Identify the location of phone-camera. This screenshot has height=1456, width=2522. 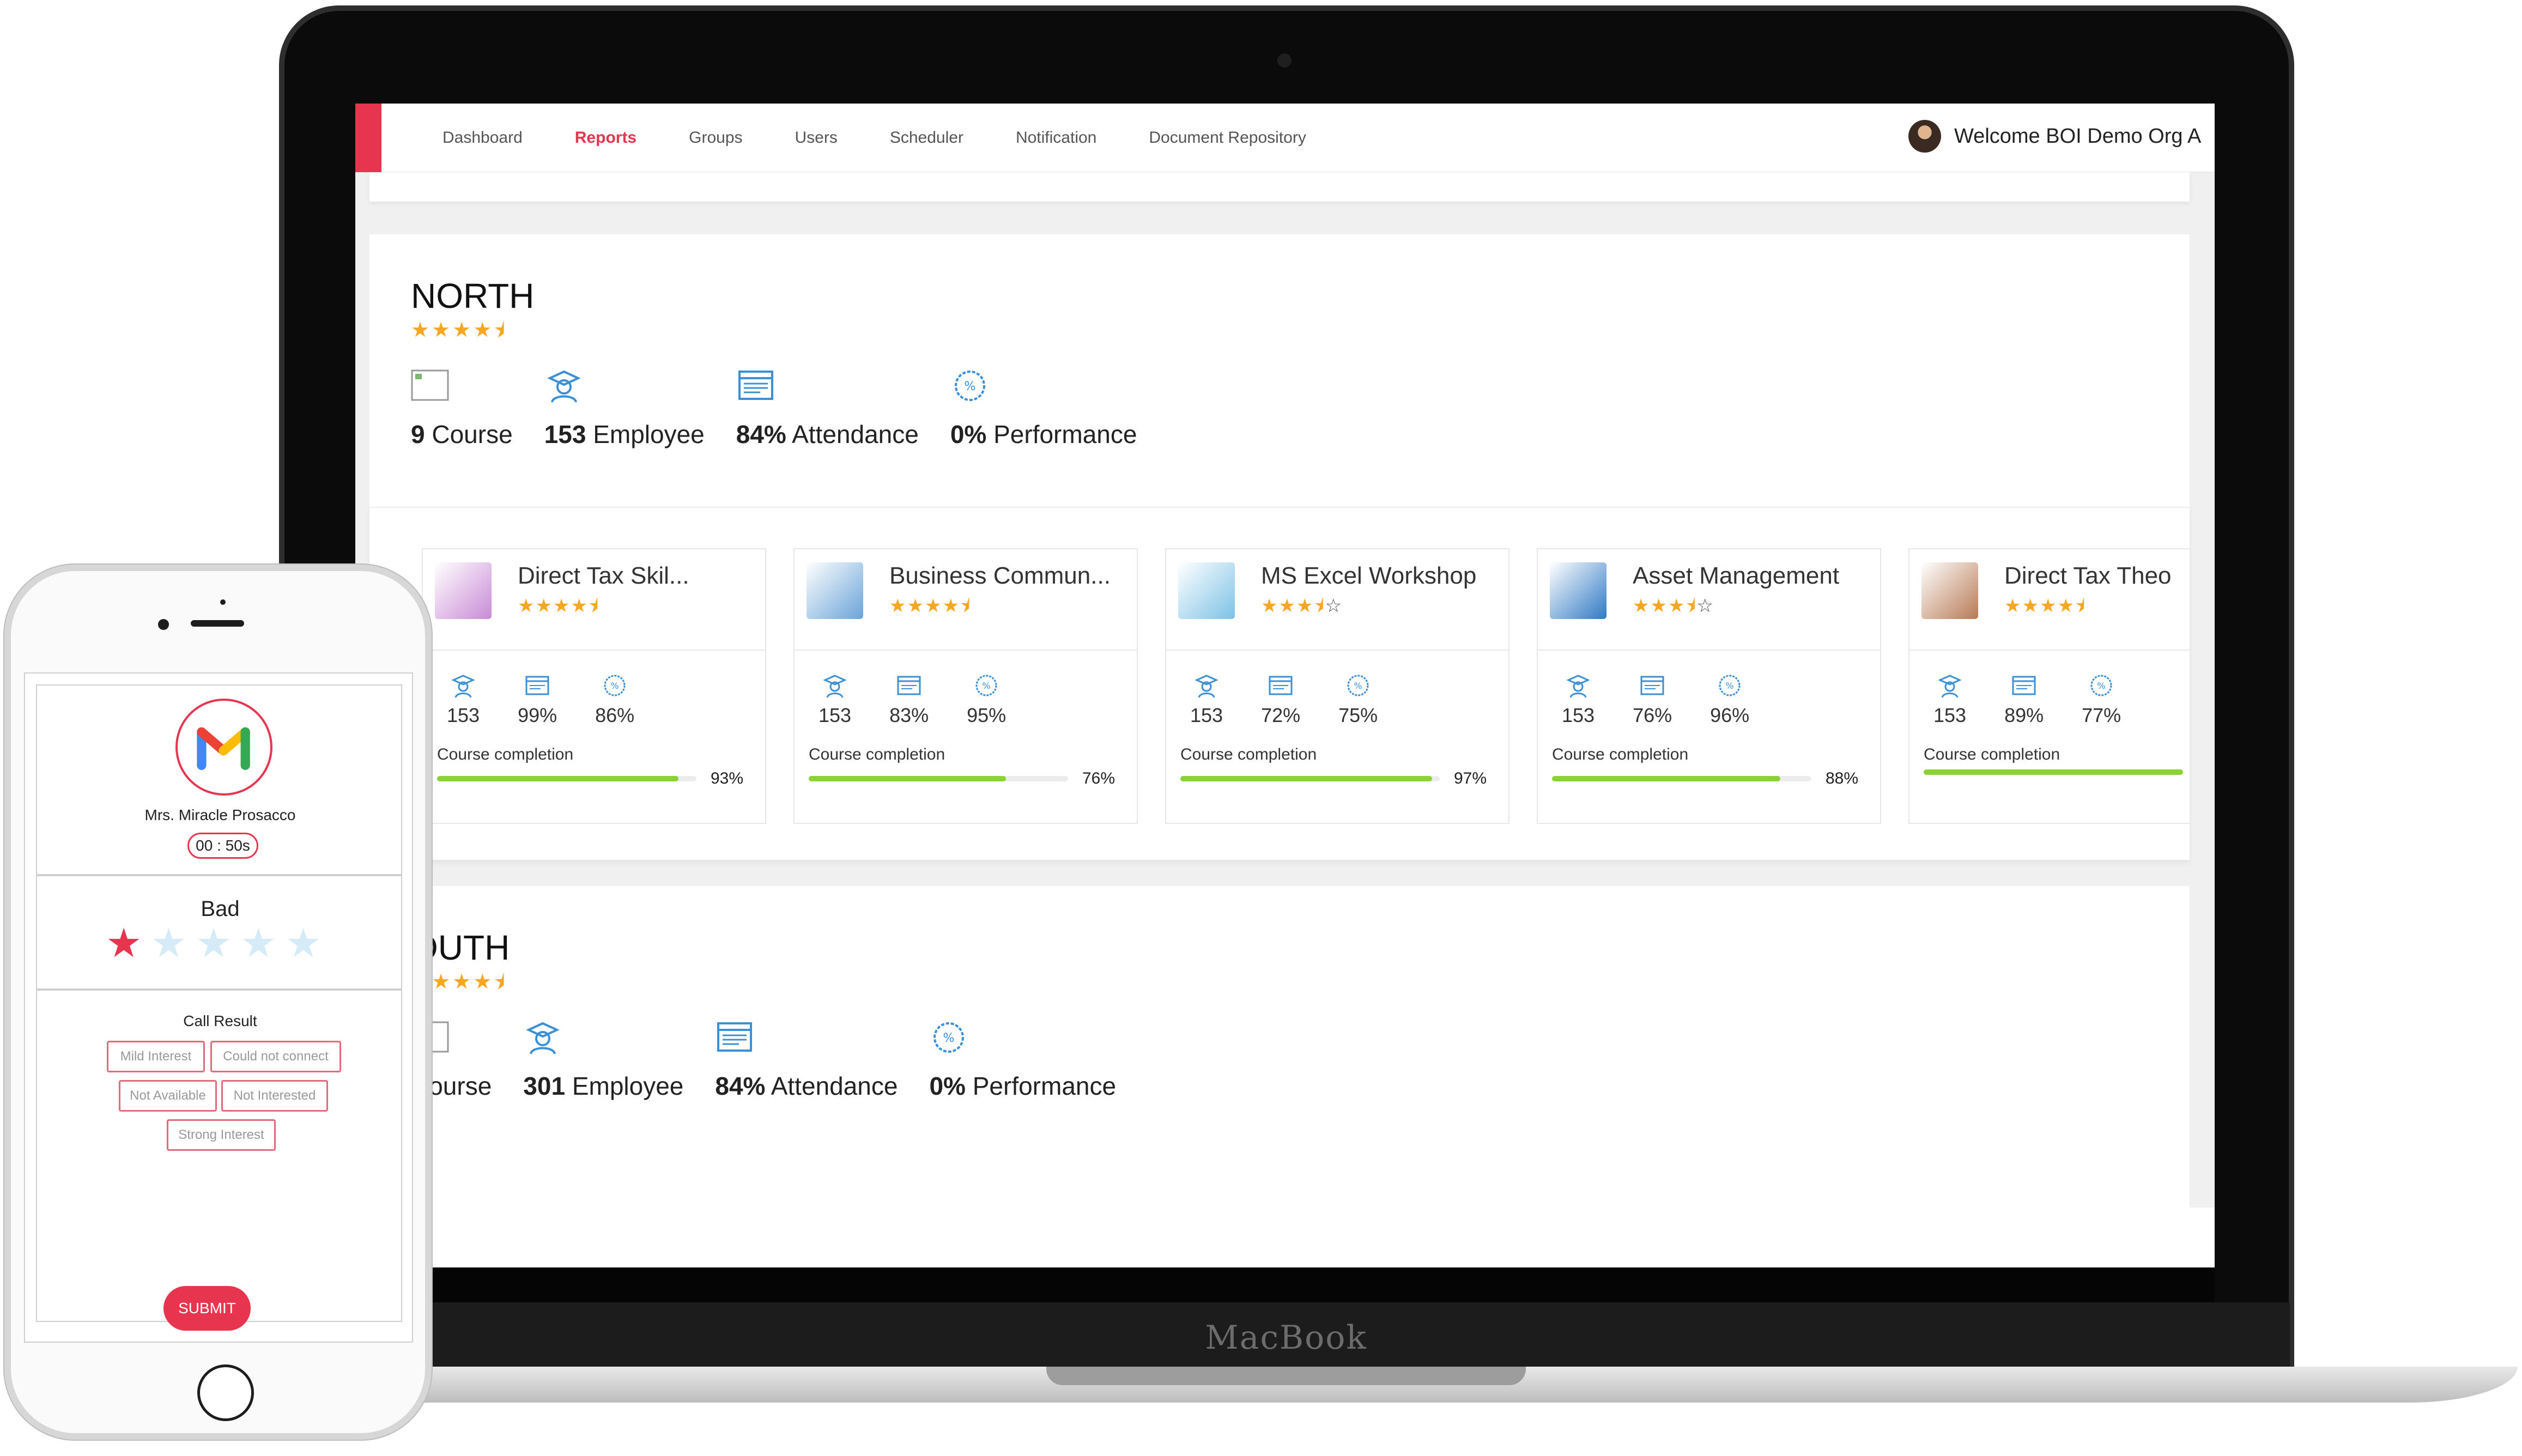
(163, 624).